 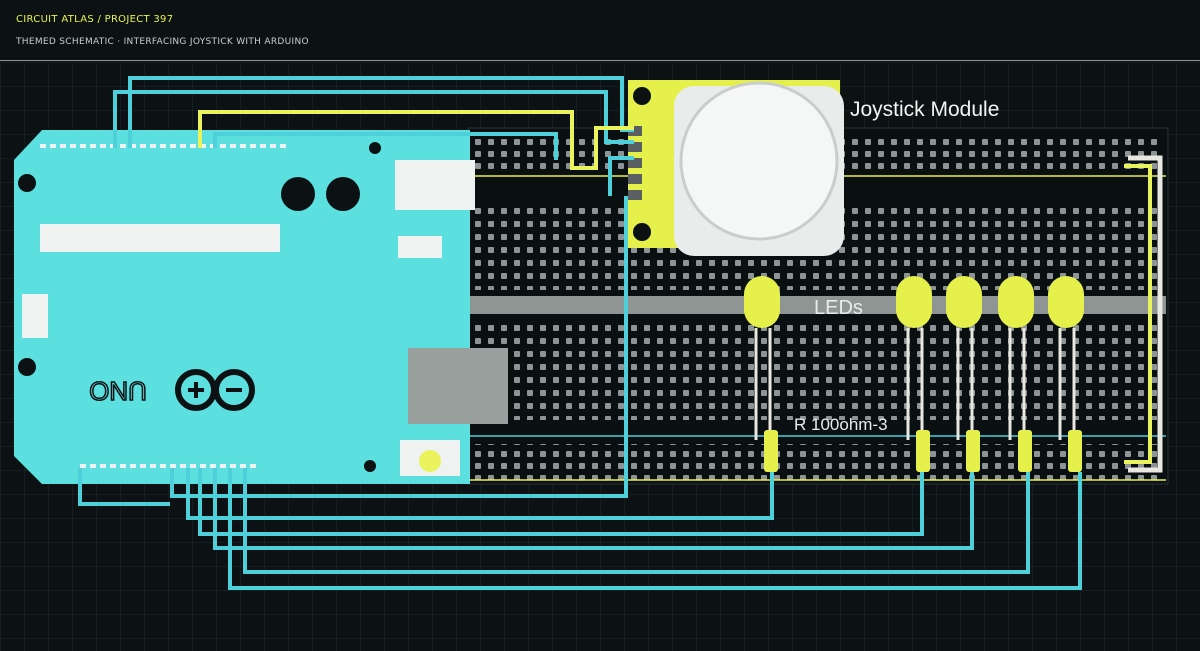 I want to click on joystick-label: Joystick Module, so click(x=924, y=109).